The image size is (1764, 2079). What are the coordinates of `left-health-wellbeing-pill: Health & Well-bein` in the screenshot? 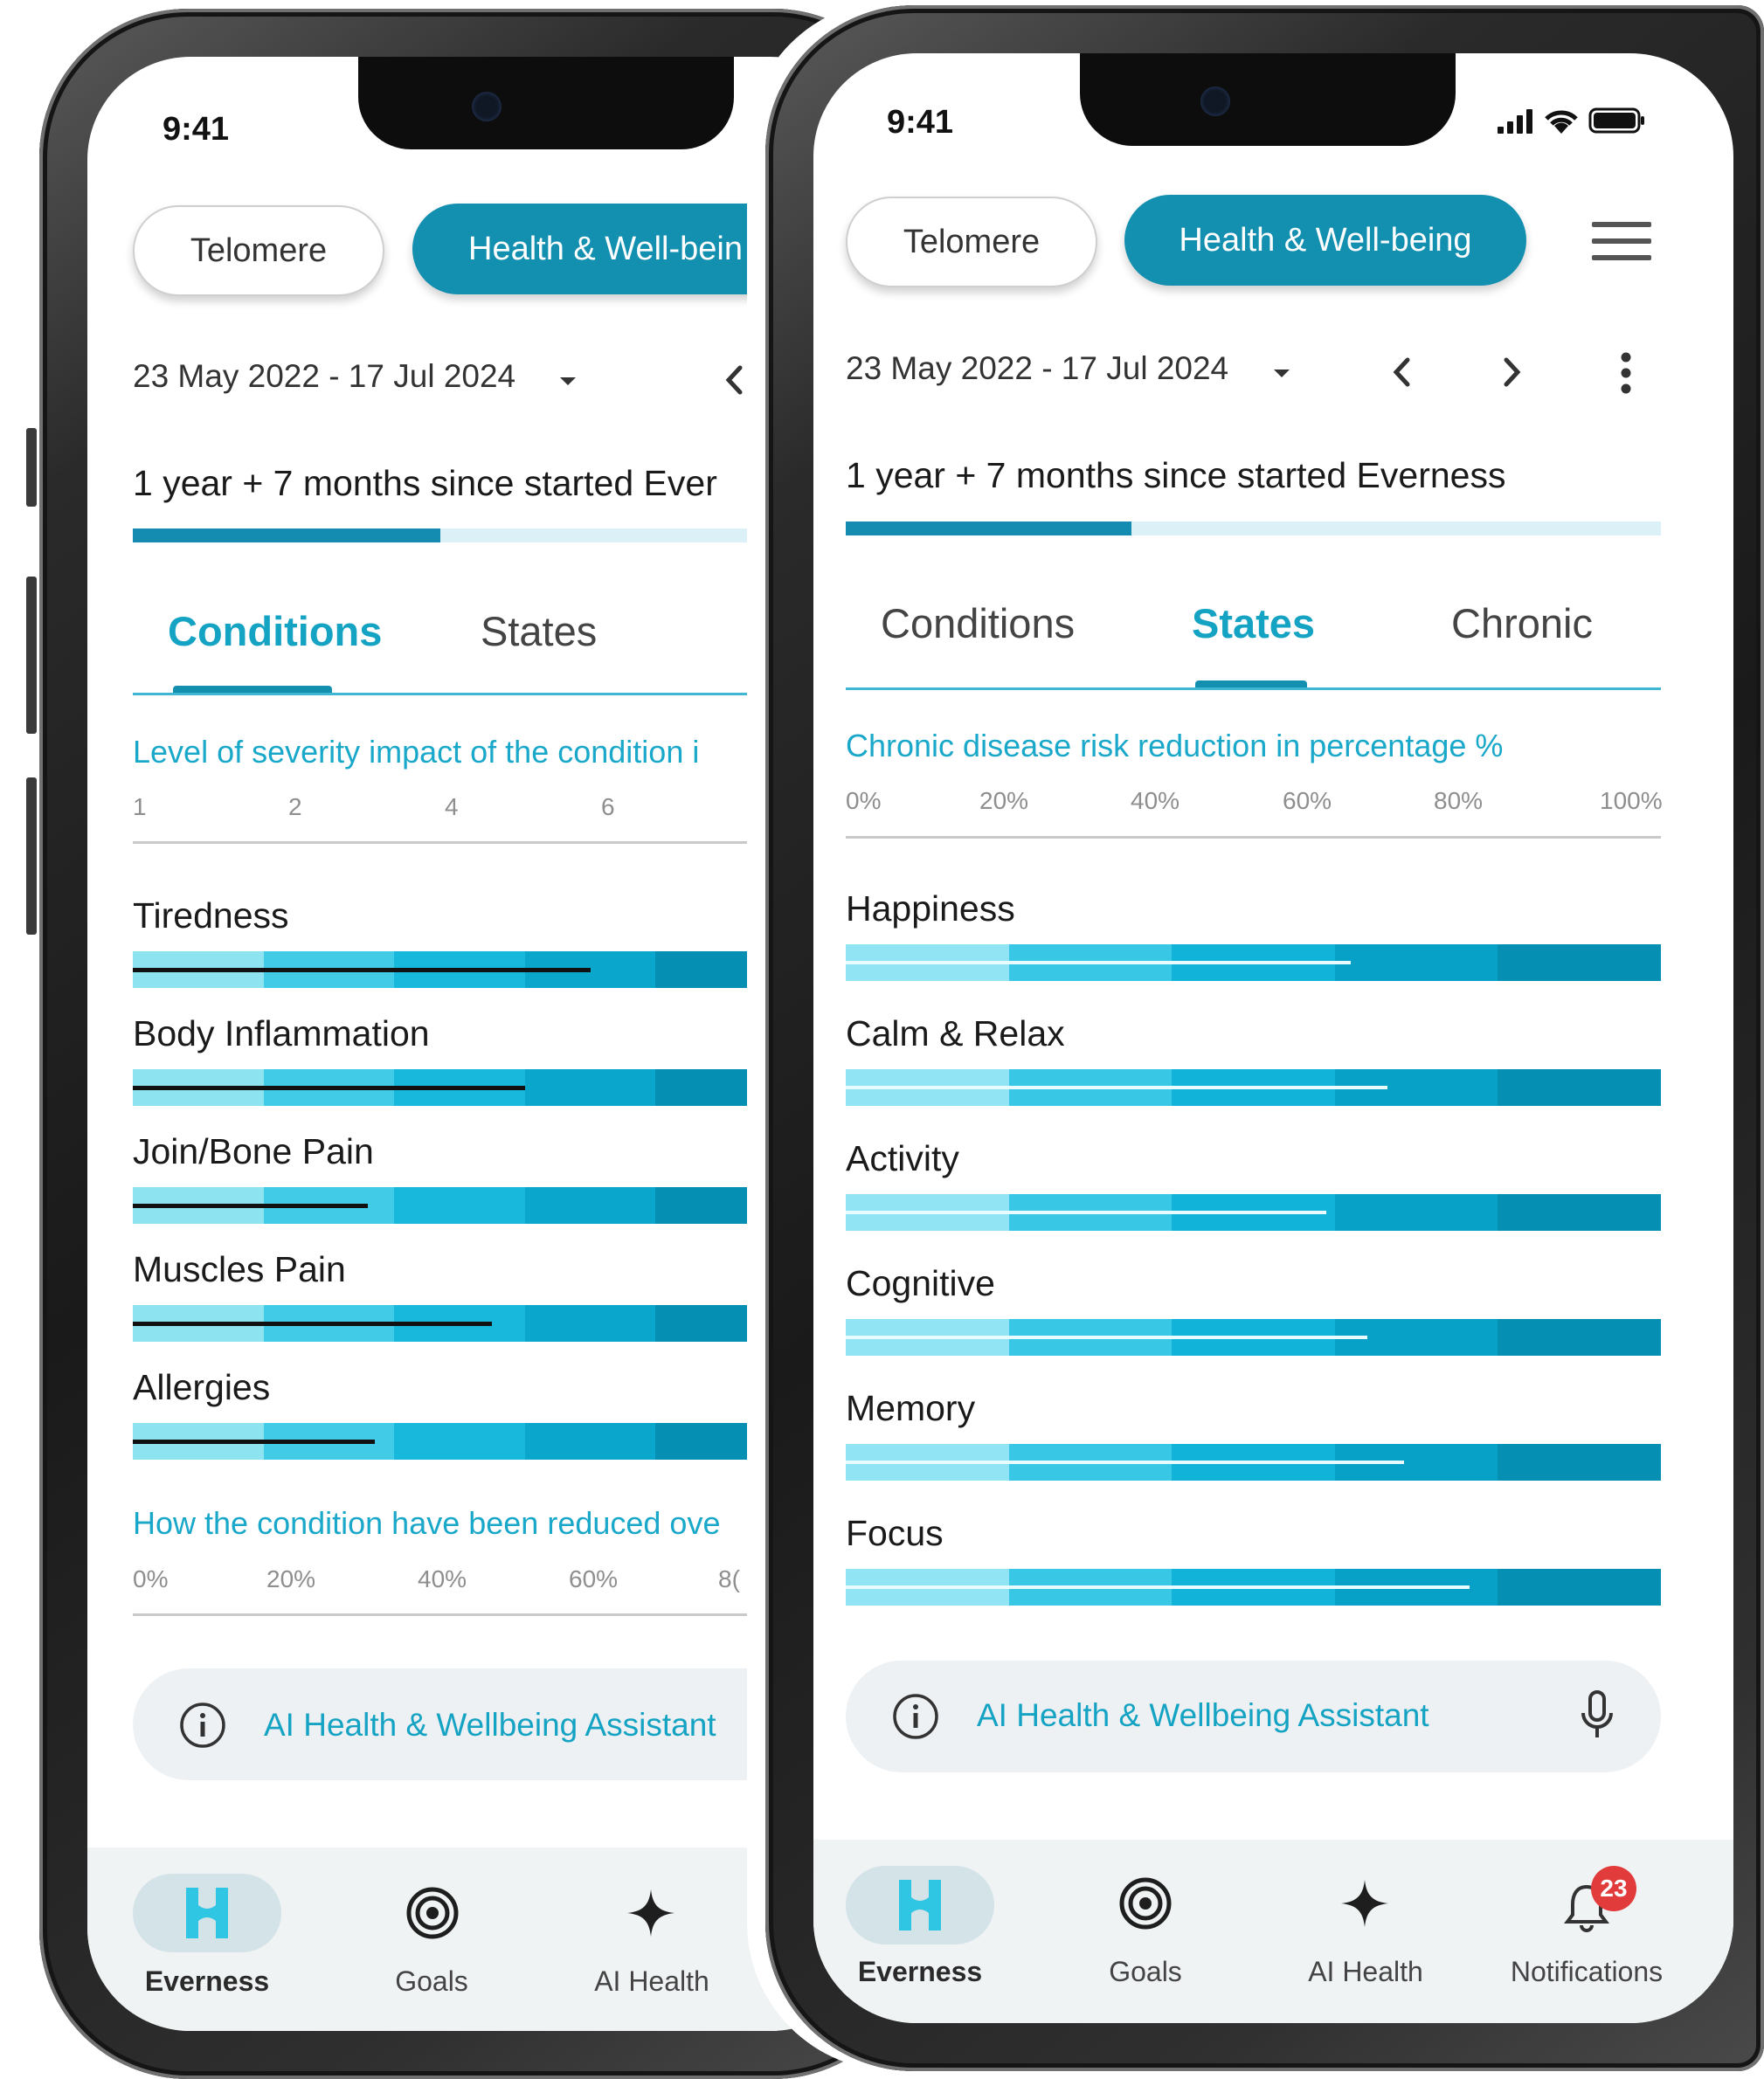 It's located at (595, 249).